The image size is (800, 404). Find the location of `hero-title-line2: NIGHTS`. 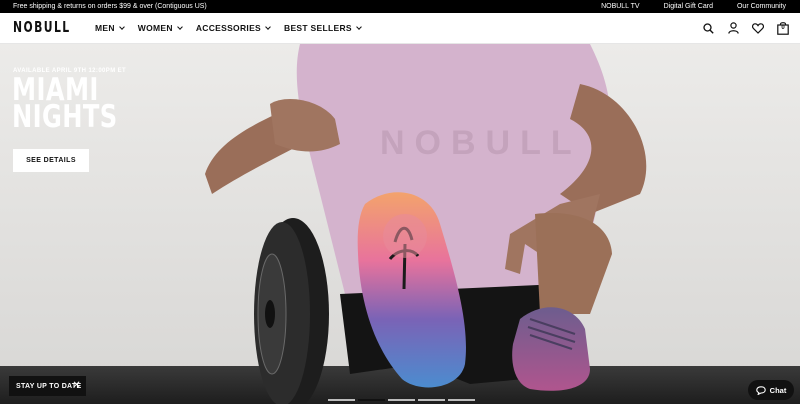

hero-title-line2: NIGHTS is located at coordinates (65, 117).